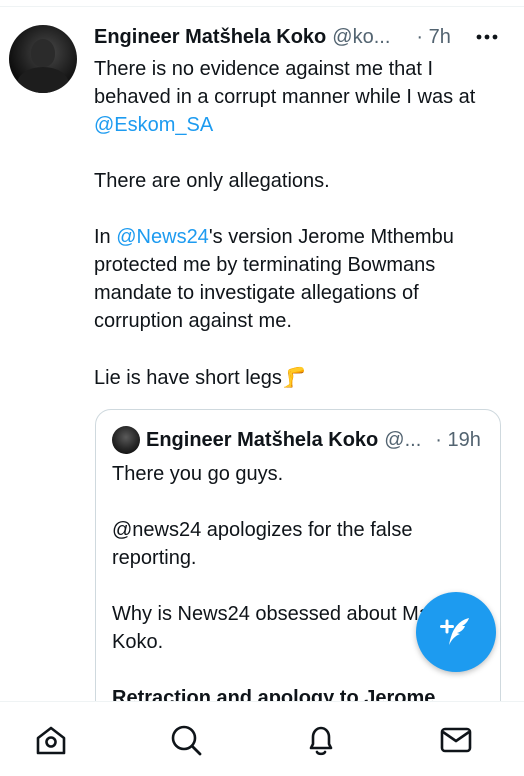 The height and width of the screenshot is (776, 524). I want to click on compose-tweet-button, so click(456, 632).